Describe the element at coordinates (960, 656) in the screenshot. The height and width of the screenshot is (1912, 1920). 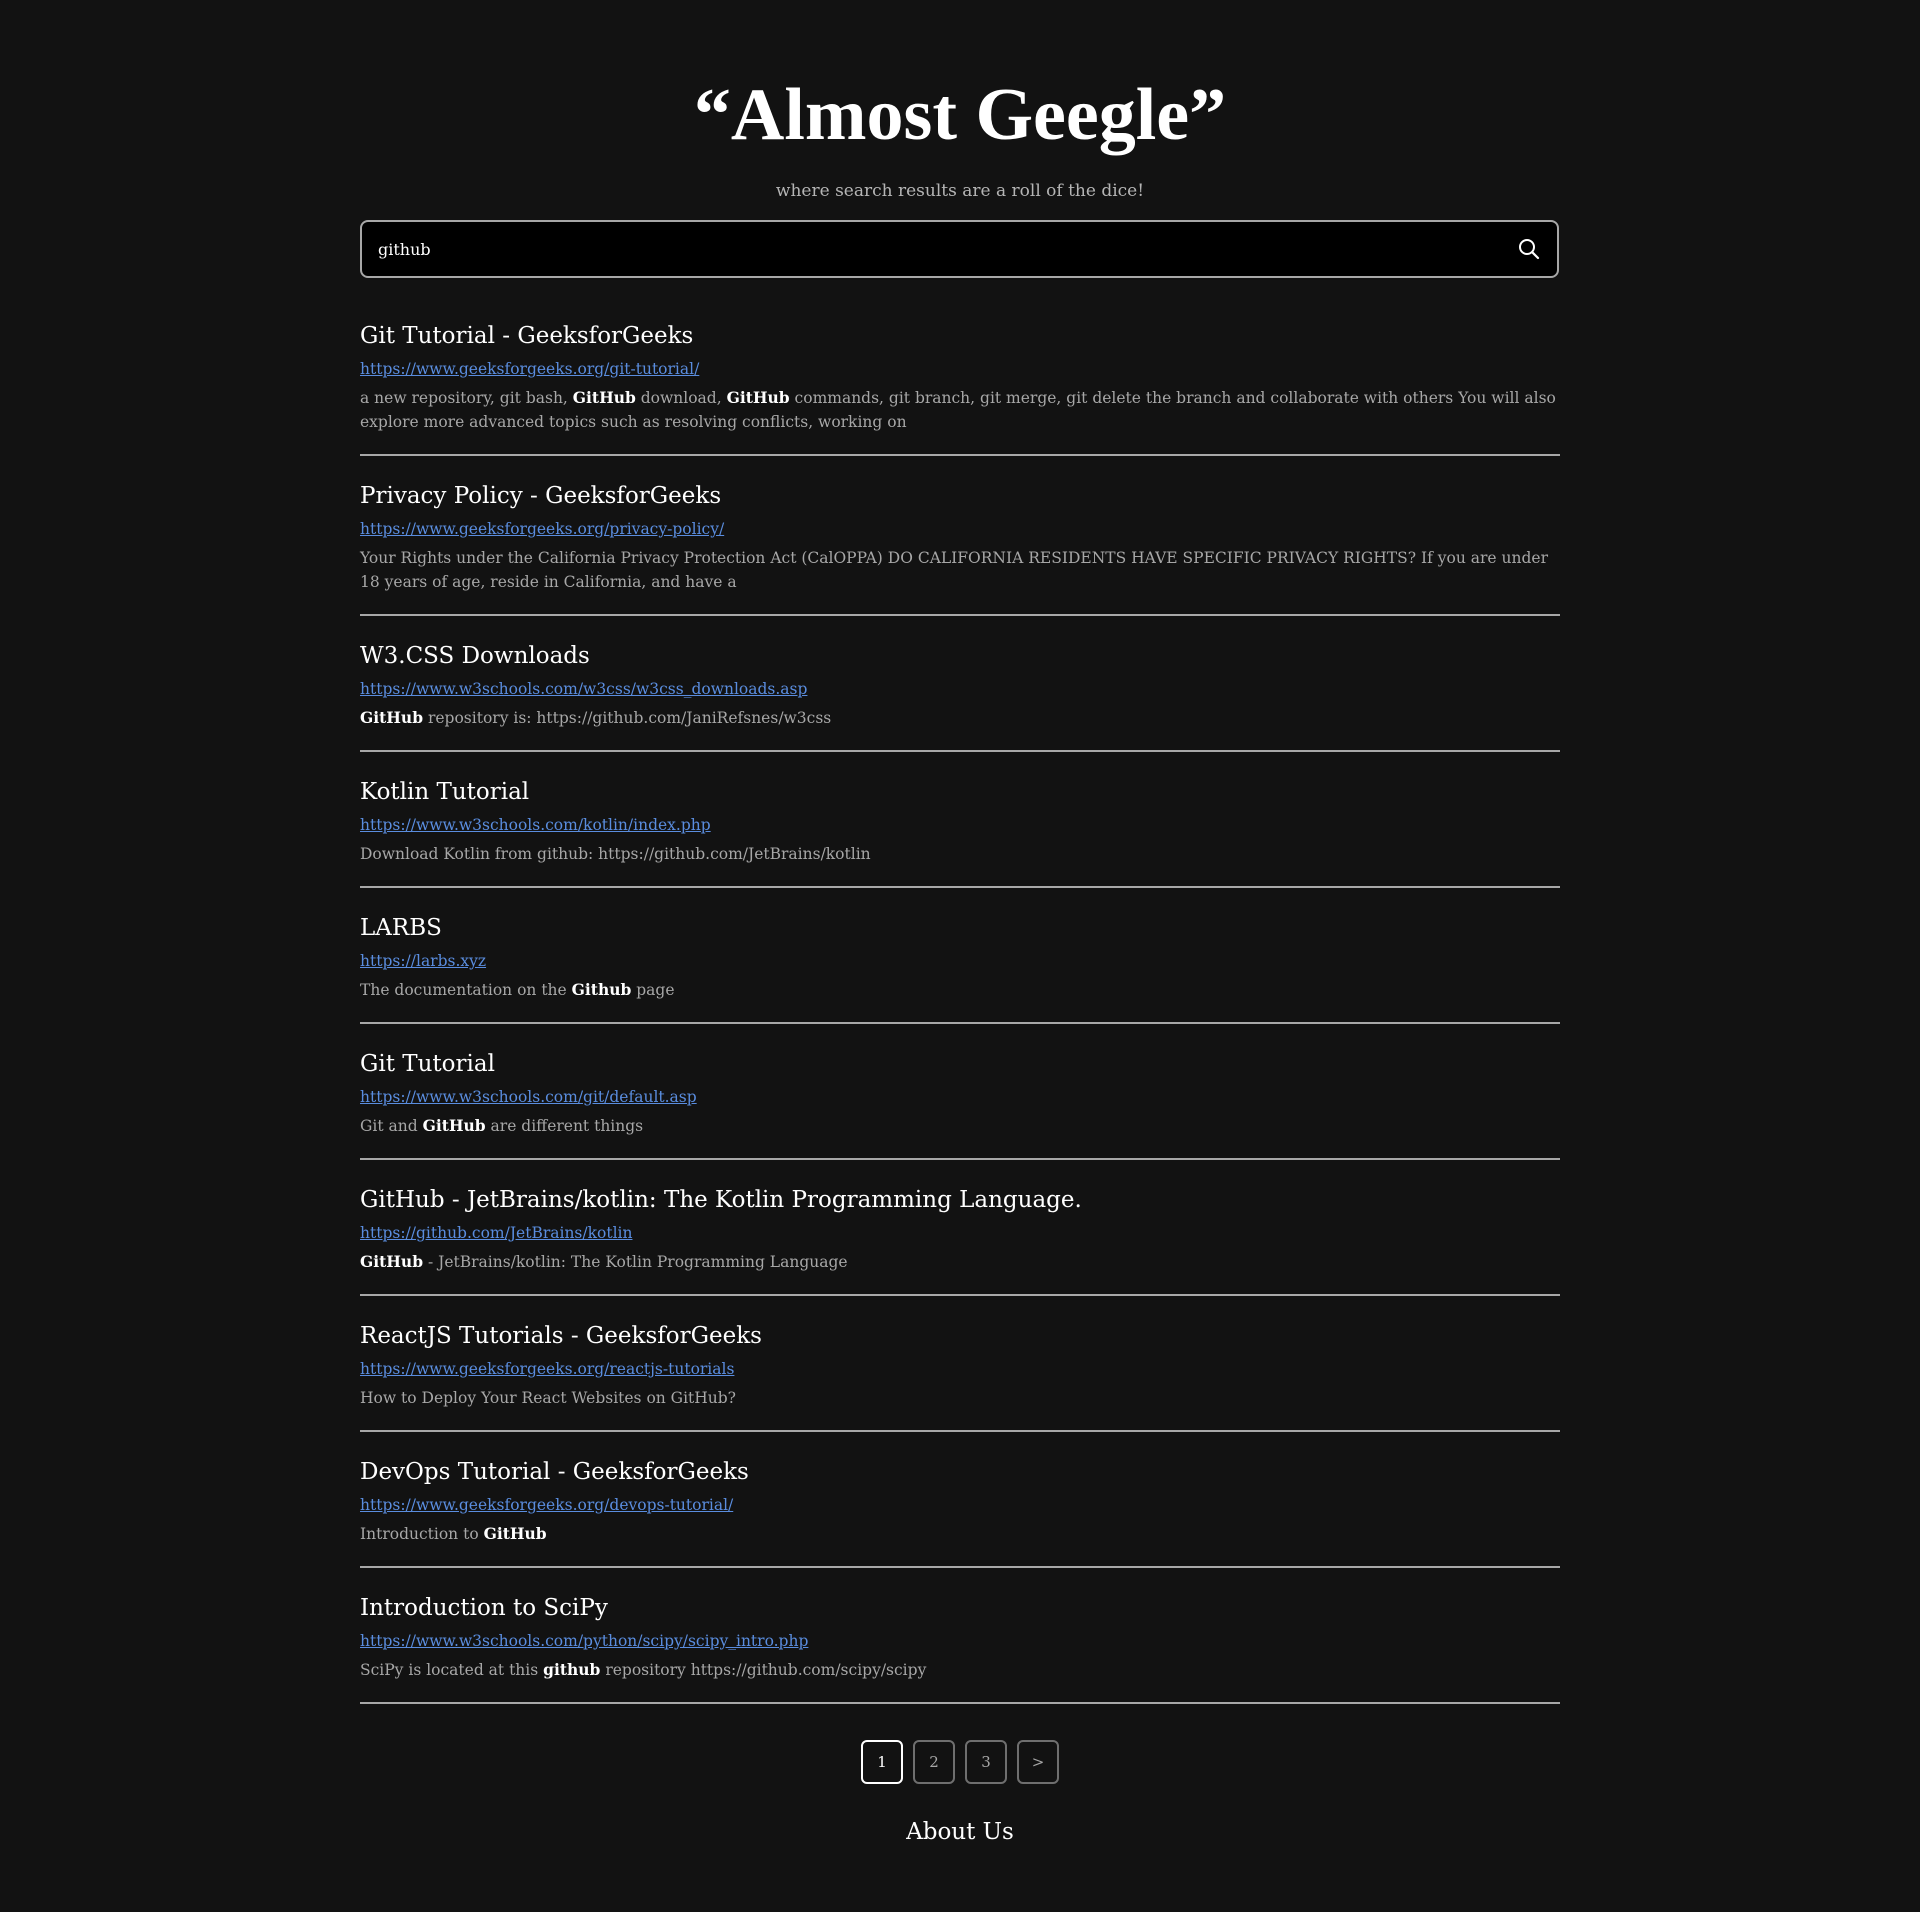
I see `result-title: W3.CSS Downloads` at that location.